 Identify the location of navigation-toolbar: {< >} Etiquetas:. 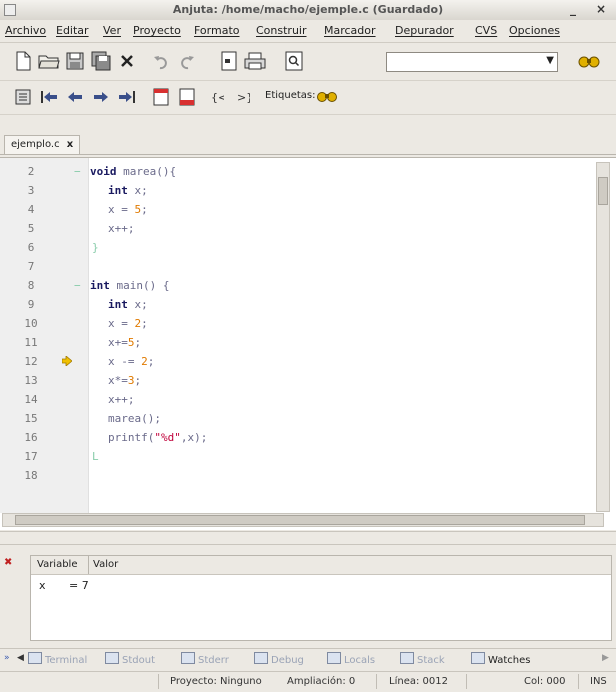
(308, 98).